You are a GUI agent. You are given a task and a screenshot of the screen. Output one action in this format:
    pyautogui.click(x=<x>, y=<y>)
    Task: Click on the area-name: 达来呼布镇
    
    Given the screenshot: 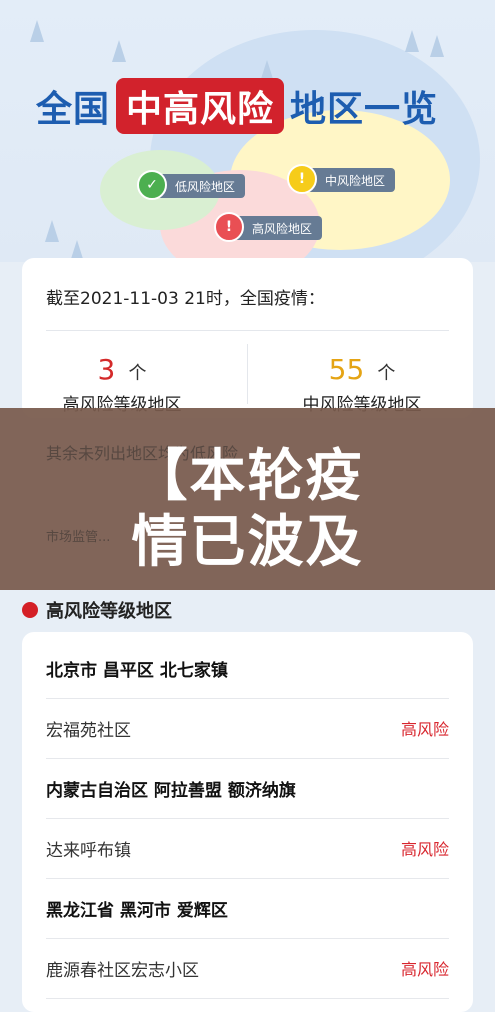 What is the action you would take?
    pyautogui.click(x=88, y=850)
    